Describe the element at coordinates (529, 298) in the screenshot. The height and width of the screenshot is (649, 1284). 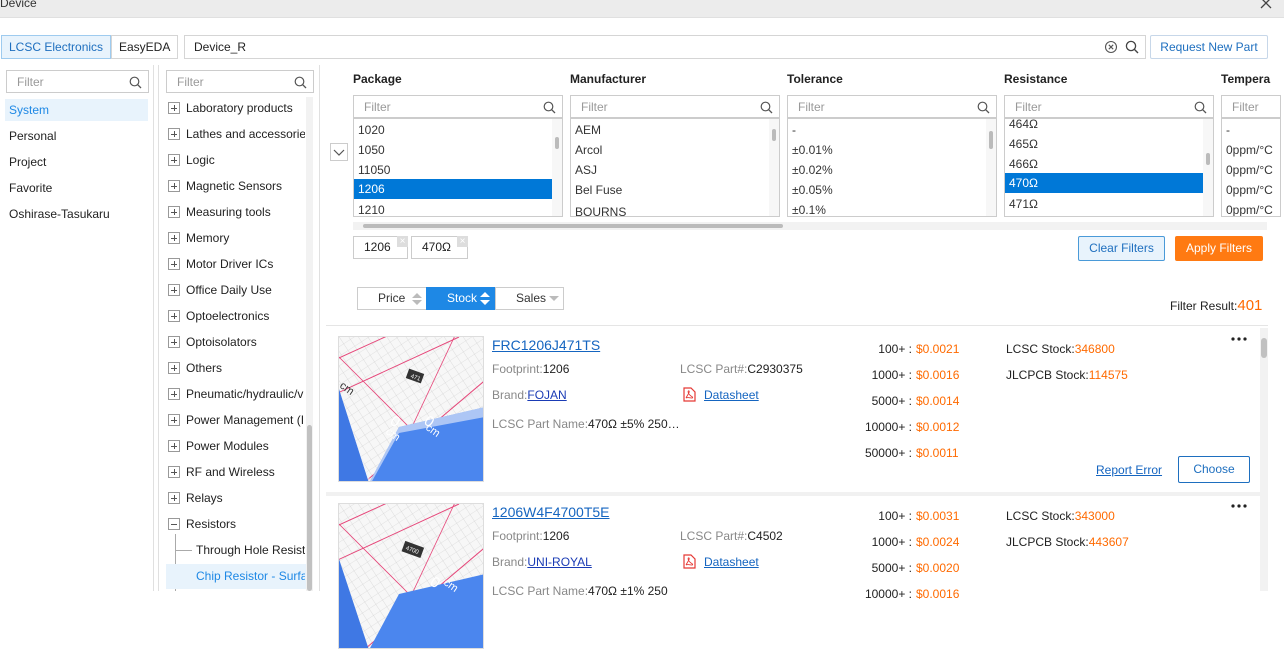
I see `sort-sales-button: Sales` at that location.